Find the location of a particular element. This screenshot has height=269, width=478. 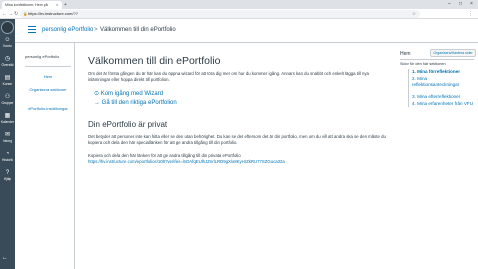

url-input: https://hv.instructure.com/?? is located at coordinates (220, 14).